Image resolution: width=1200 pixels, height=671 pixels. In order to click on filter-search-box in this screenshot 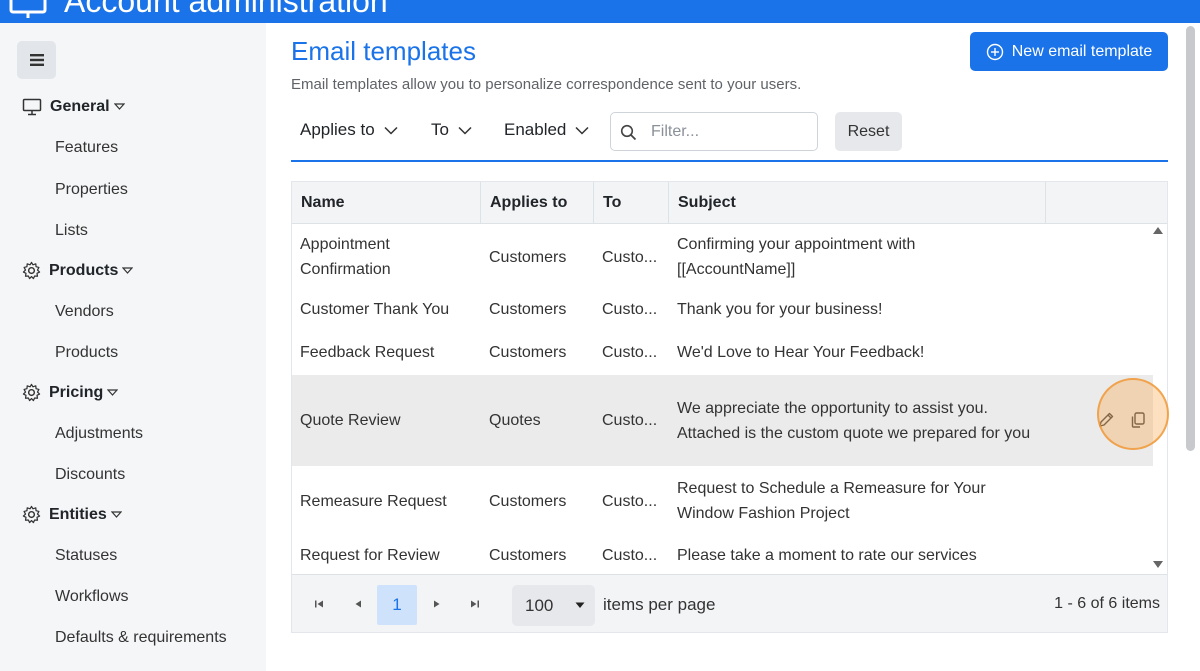, I will do `click(714, 131)`.